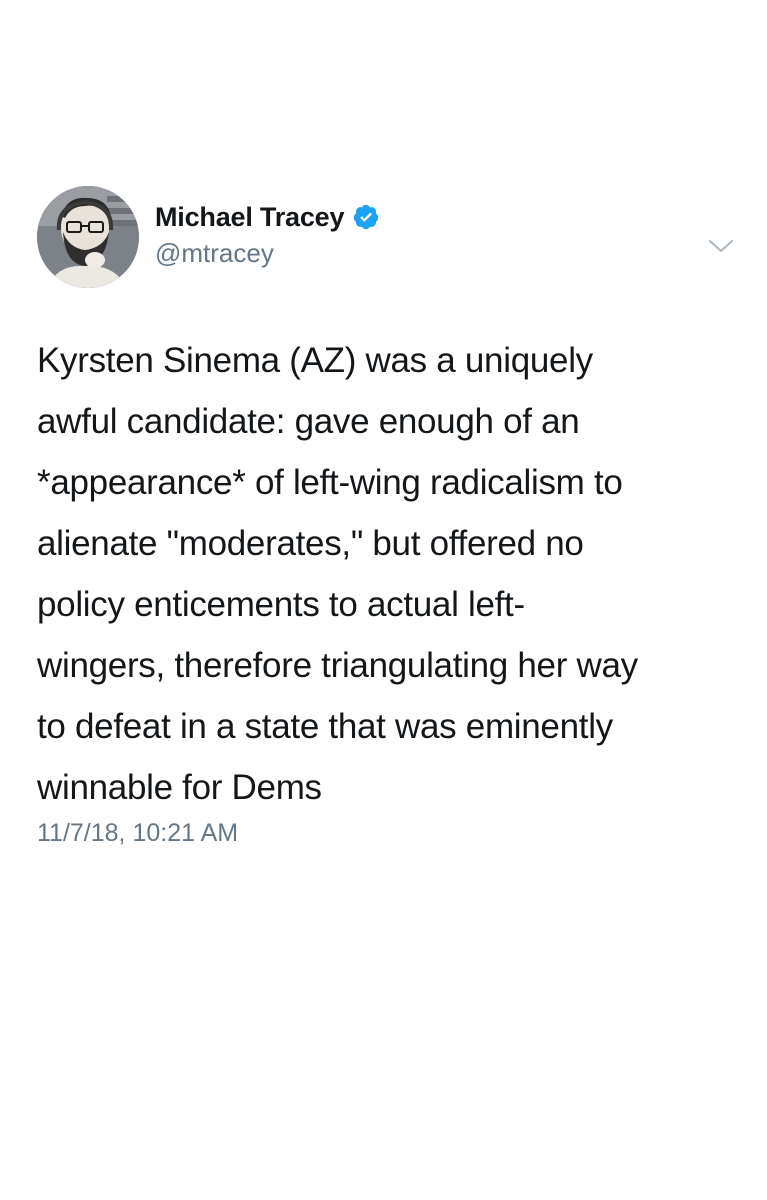  What do you see at coordinates (267, 253) in the screenshot?
I see `handle: @mtracey` at bounding box center [267, 253].